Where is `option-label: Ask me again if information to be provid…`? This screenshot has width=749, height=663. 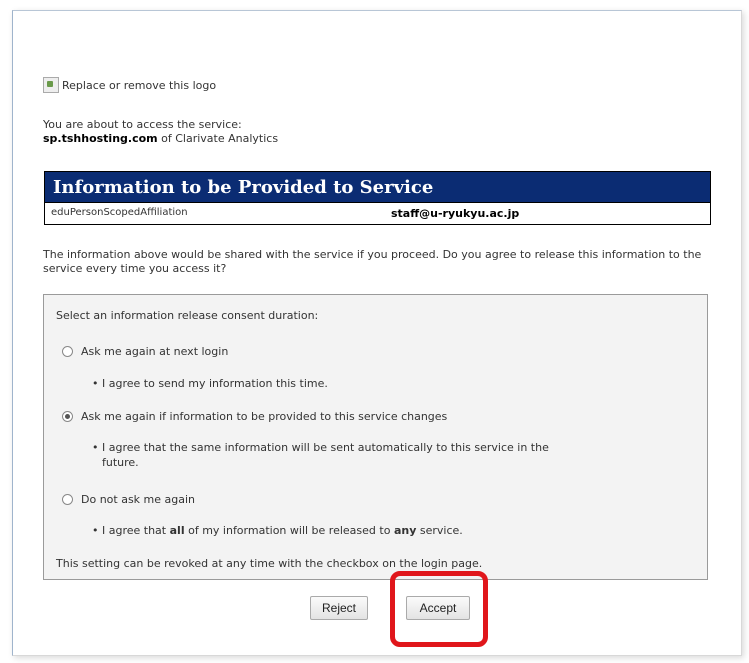 option-label: Ask me again if information to be provid… is located at coordinates (264, 416).